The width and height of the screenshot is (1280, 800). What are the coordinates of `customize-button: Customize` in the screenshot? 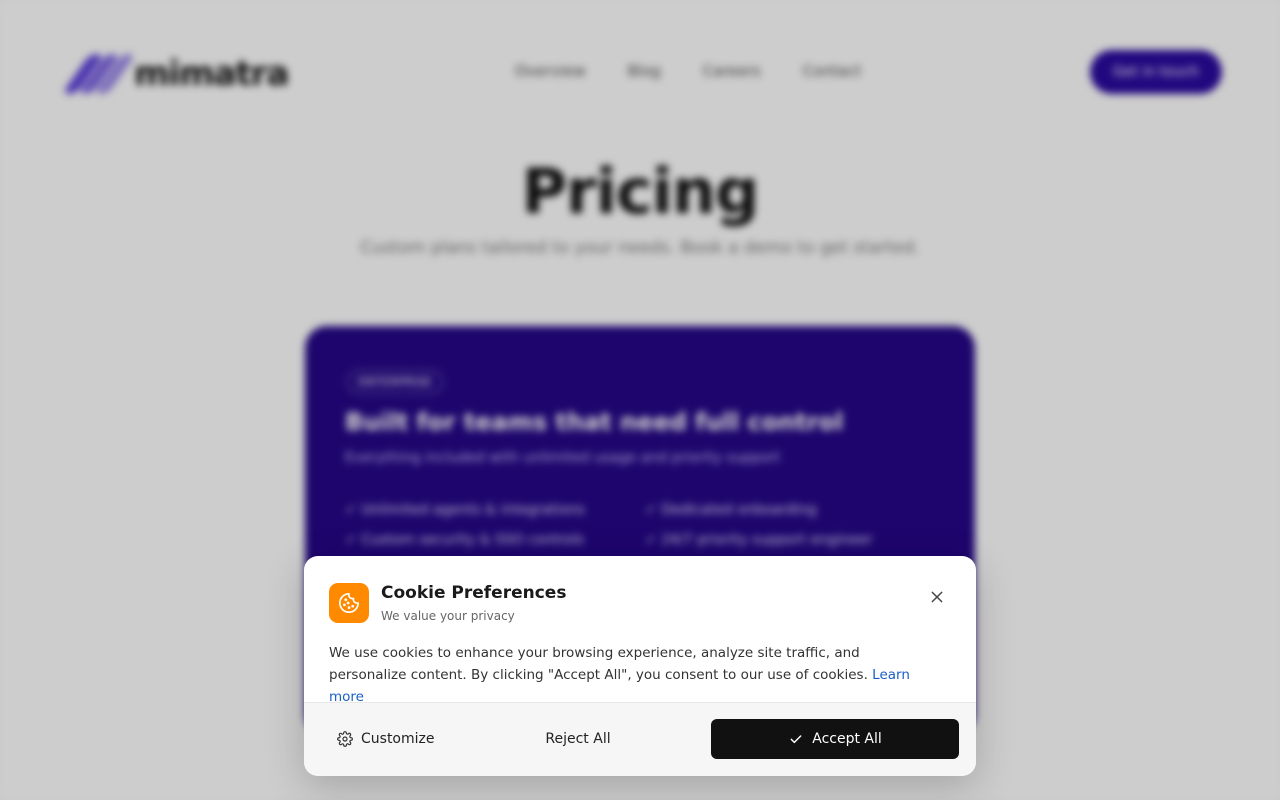 It's located at (404, 739).